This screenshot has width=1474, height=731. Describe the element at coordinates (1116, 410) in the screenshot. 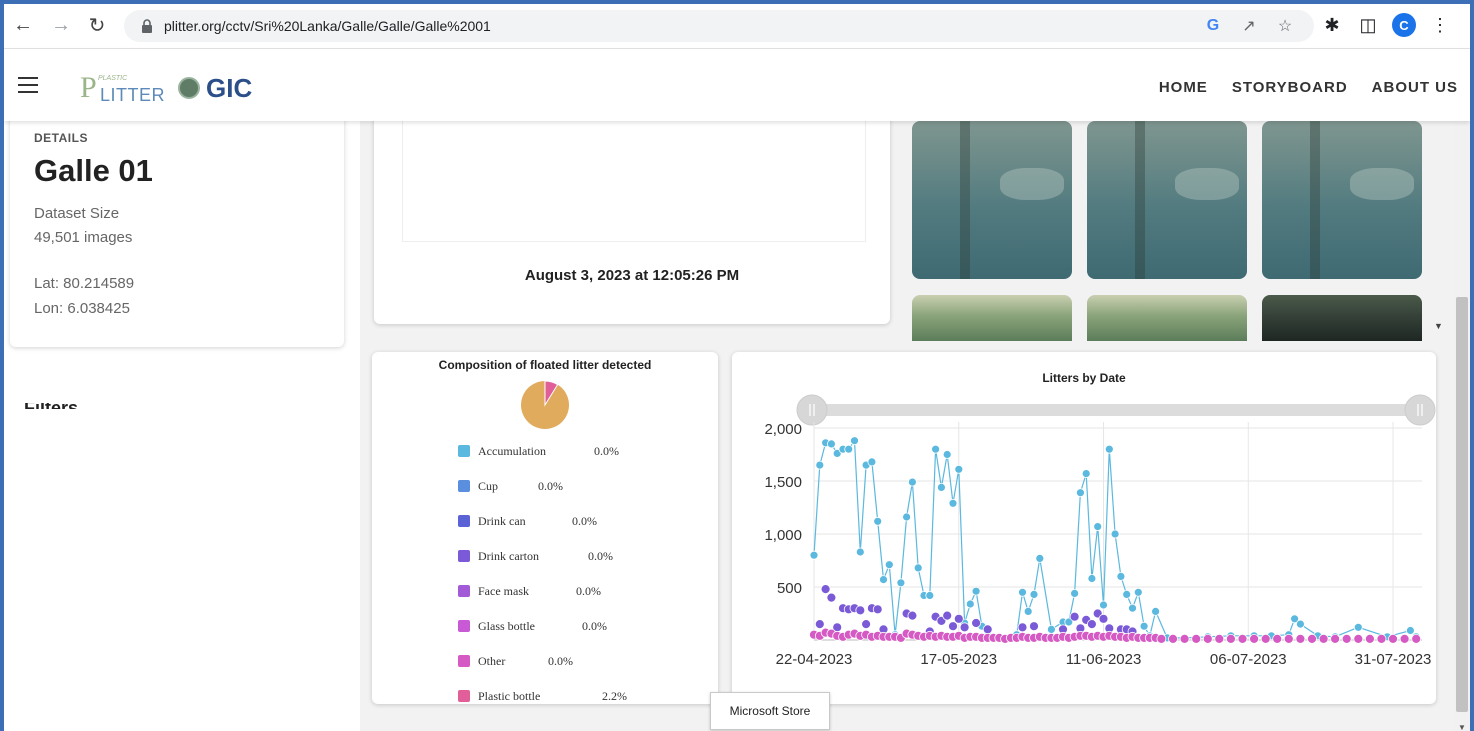

I see `range-slider-track` at that location.